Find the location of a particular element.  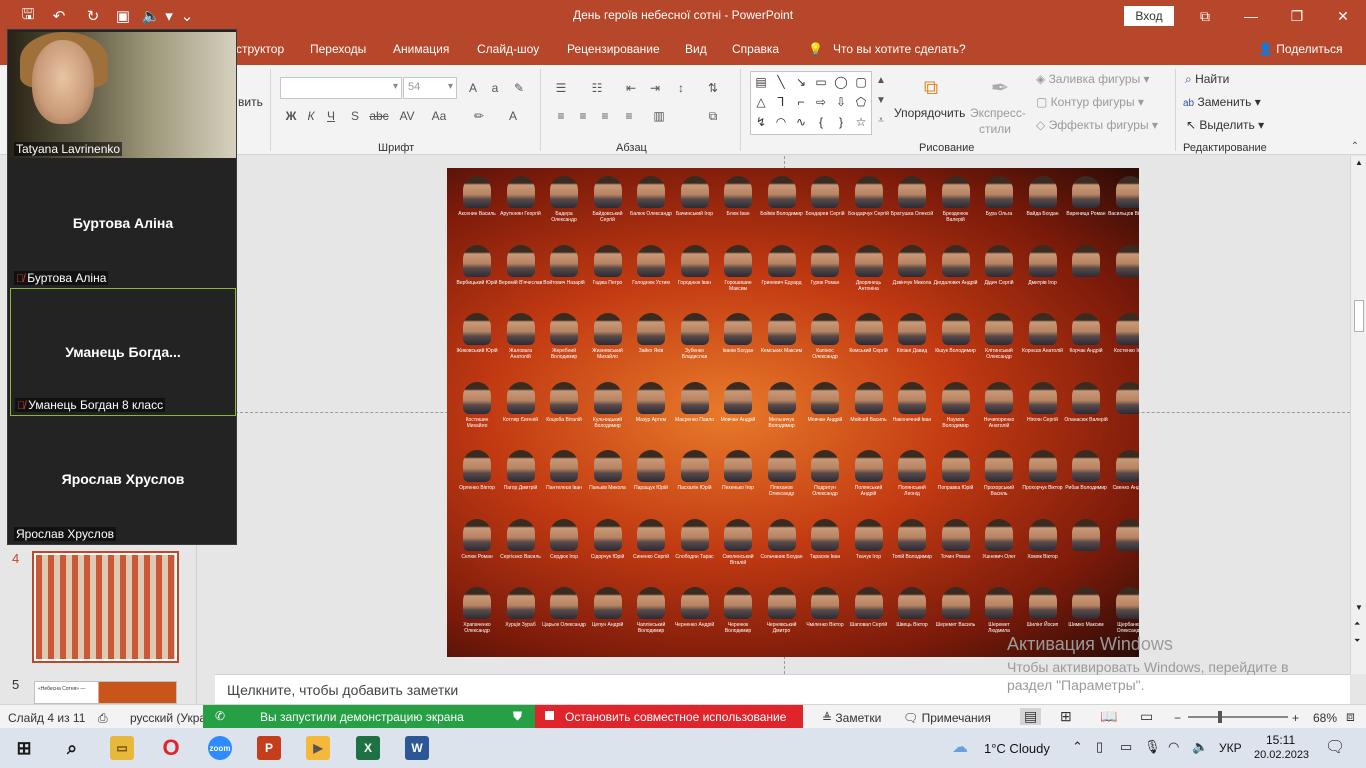

zoom-in-icon: + is located at coordinates (1295, 718).